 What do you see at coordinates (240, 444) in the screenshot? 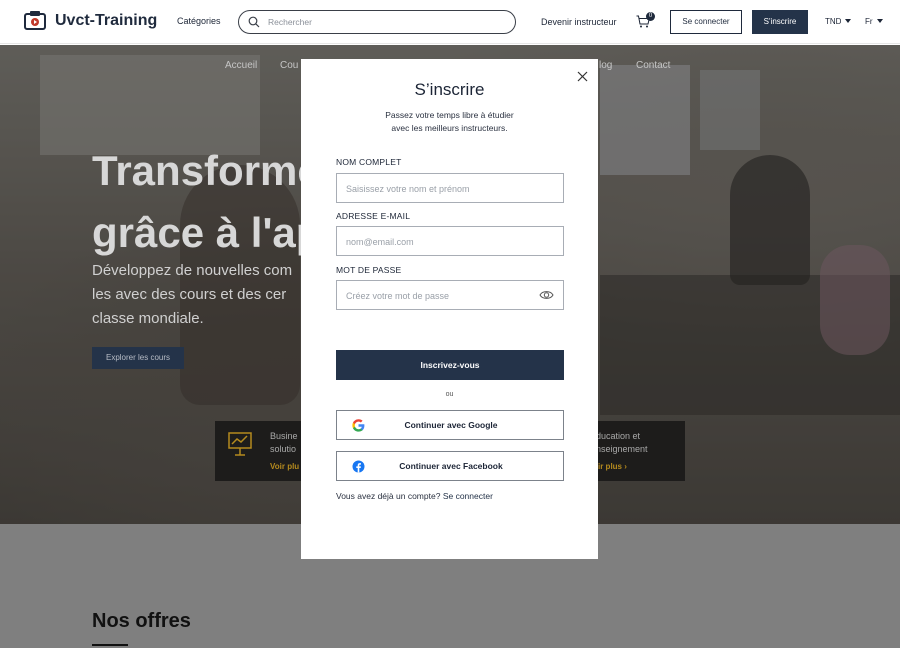
I see `presentation-chart-icon` at bounding box center [240, 444].